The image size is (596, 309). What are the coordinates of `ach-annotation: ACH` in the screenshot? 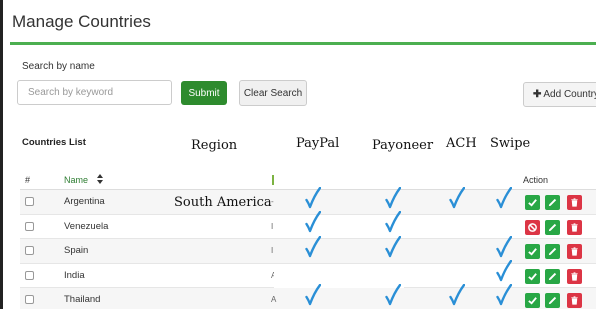 It's located at (461, 143).